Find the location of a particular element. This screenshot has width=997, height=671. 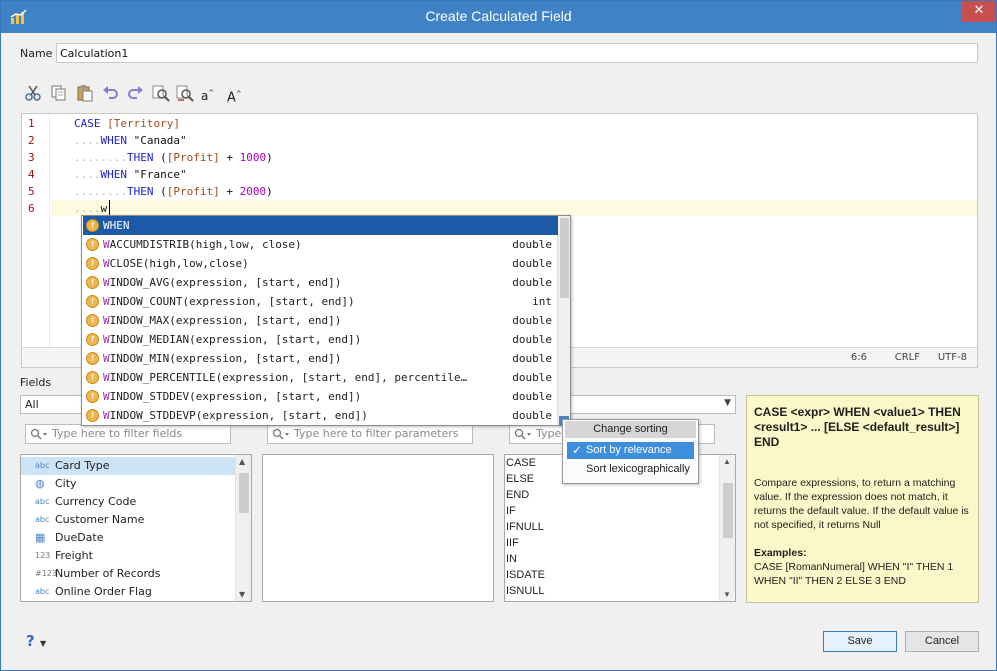

field-item-label: Number of Records is located at coordinates (108, 573).